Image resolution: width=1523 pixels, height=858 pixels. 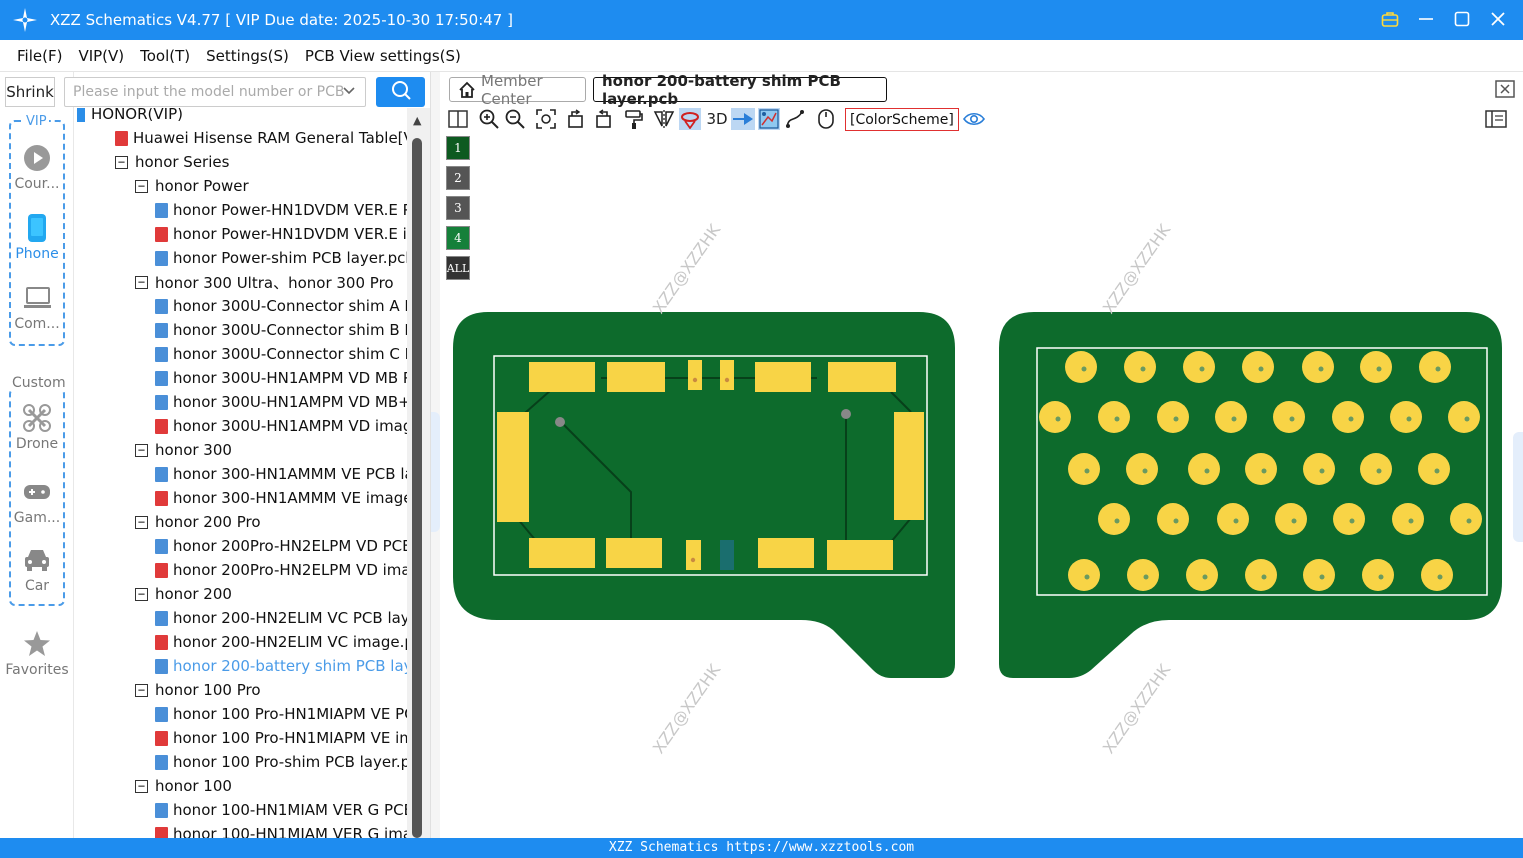 I want to click on tree-file: honor 200Pro-HN2ELPM VD PCB layer.pcb, so click(x=292, y=546).